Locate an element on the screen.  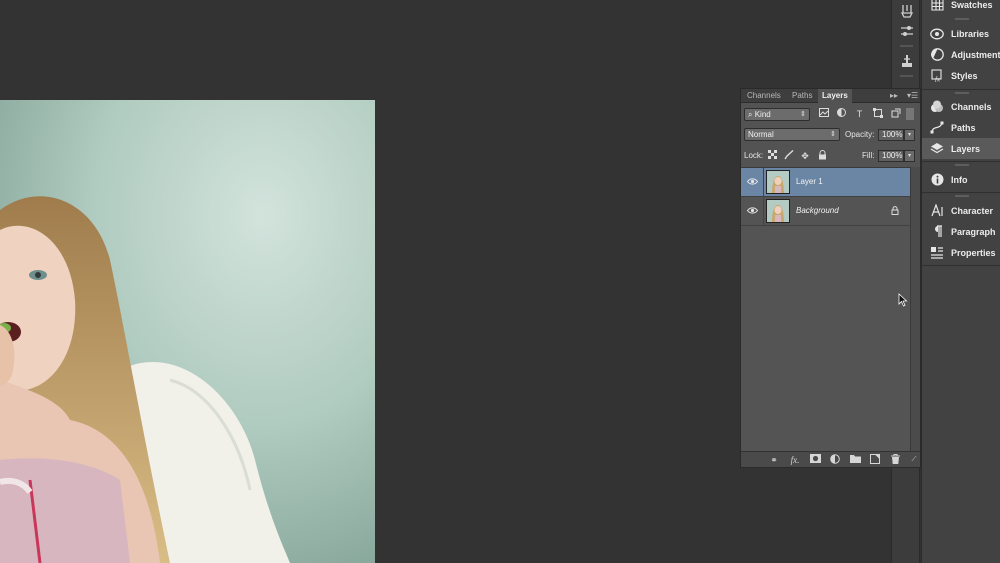
dock-item-adjustments: Adjustments is located at coordinates (961, 54).